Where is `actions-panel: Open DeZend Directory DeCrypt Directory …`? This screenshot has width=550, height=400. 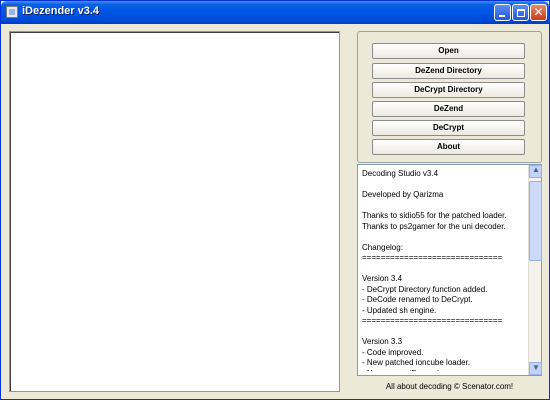
actions-panel: Open DeZend Directory DeCrypt Directory … is located at coordinates (449, 97).